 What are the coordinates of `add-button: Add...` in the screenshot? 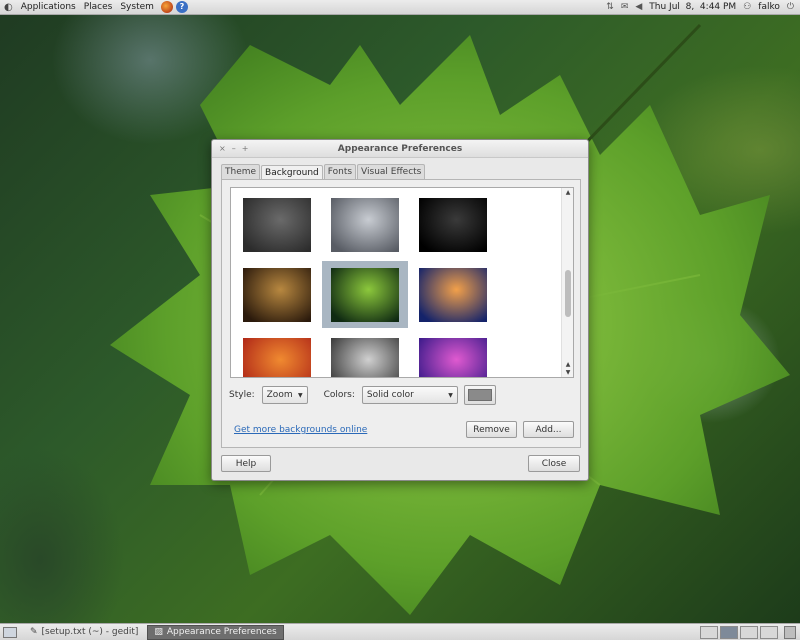 It's located at (548, 429).